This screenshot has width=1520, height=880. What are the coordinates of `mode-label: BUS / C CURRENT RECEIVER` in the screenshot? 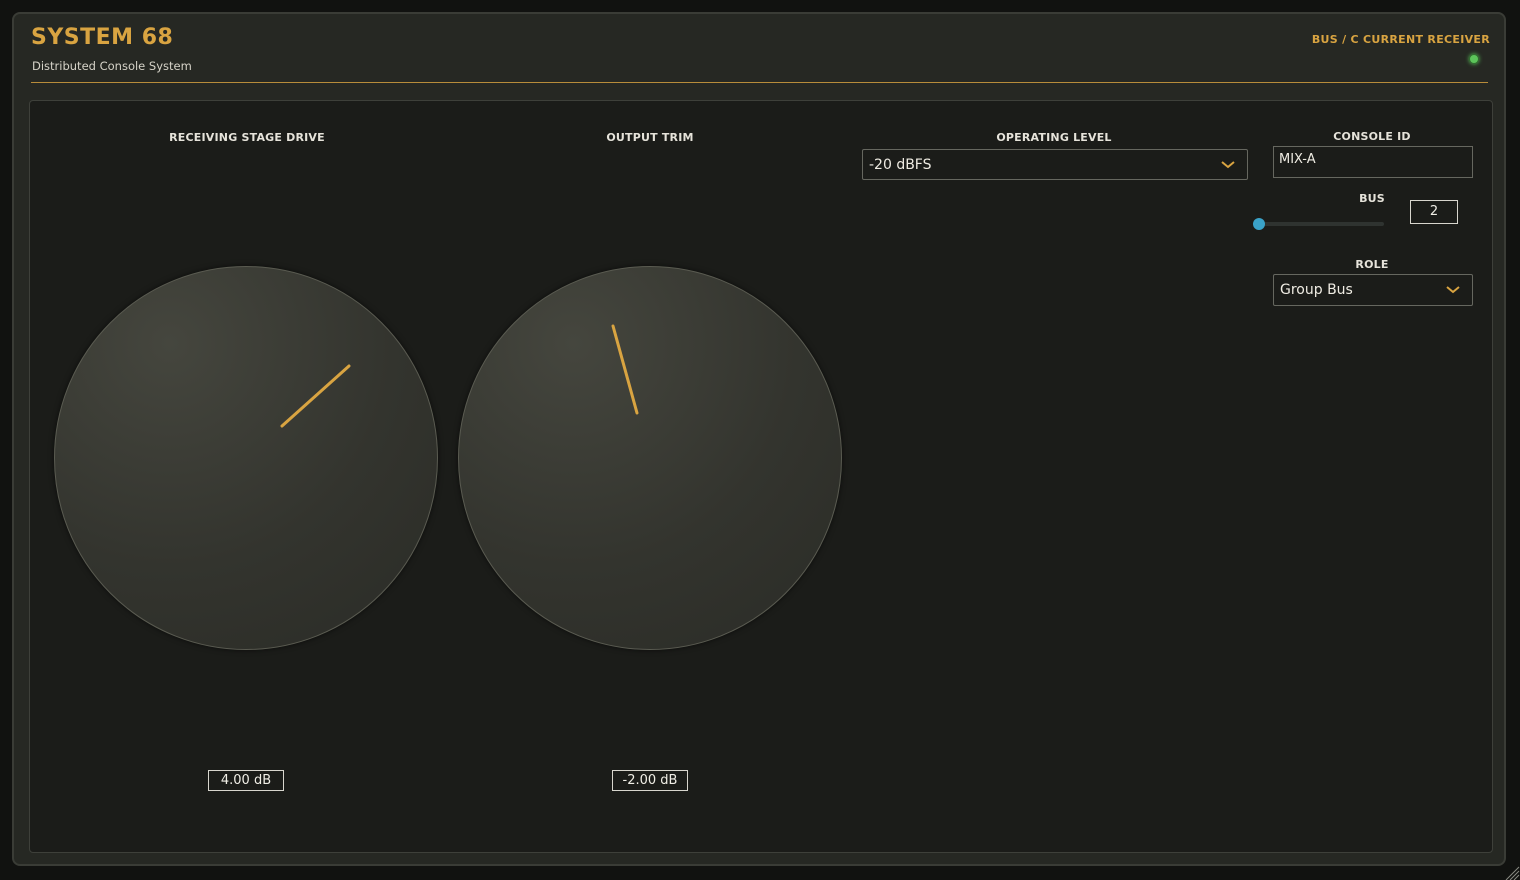 It's located at (1400, 39).